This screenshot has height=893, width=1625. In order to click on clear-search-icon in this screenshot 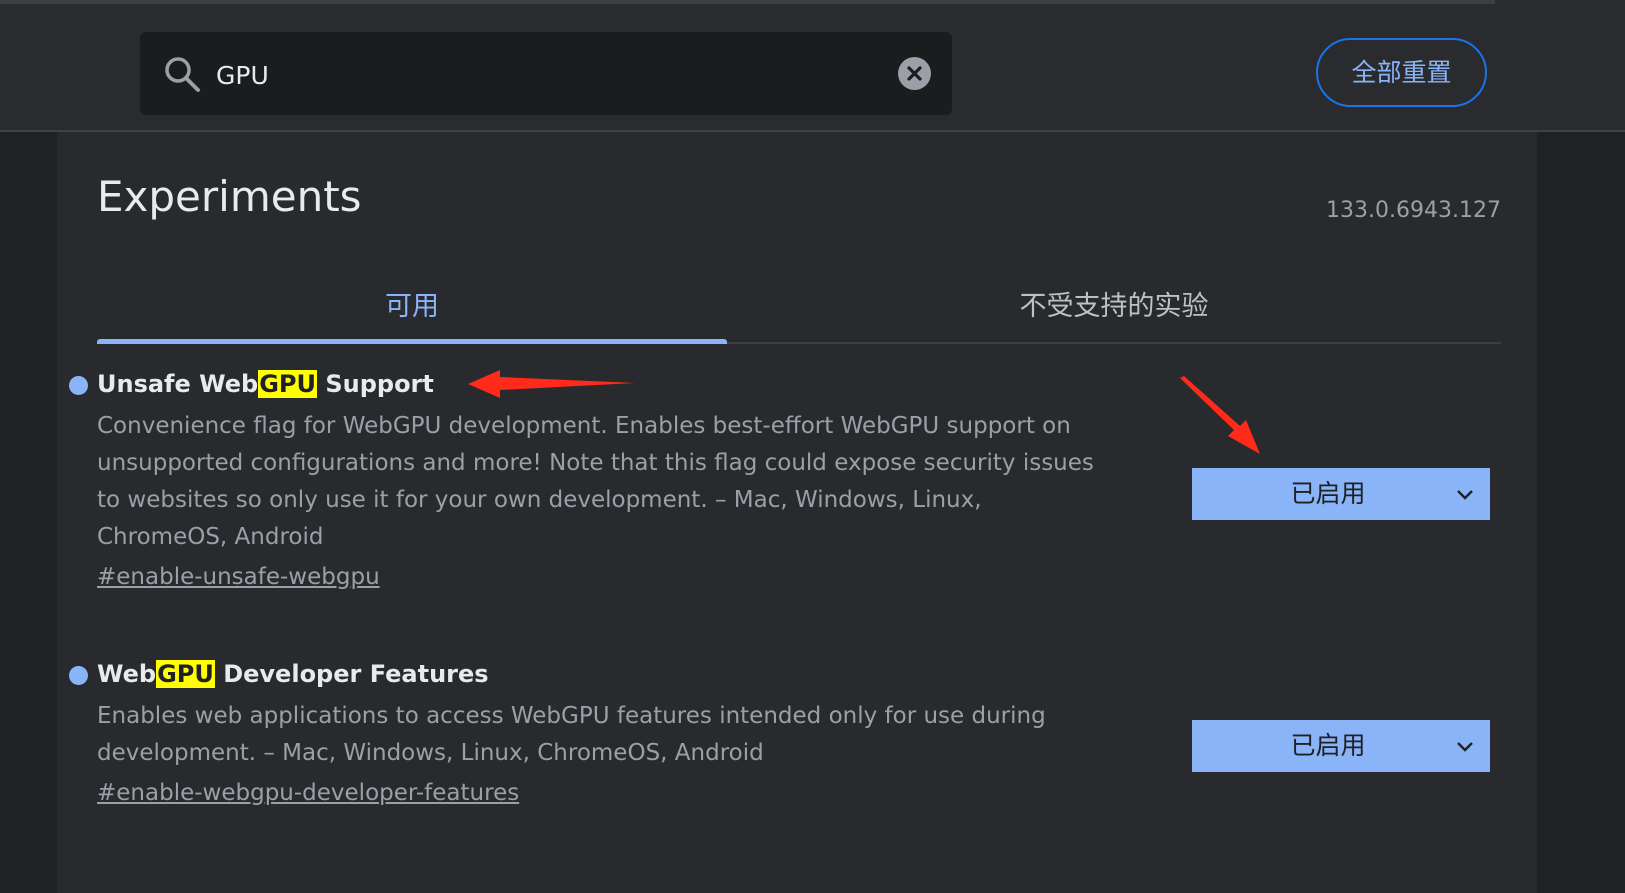, I will do `click(914, 73)`.